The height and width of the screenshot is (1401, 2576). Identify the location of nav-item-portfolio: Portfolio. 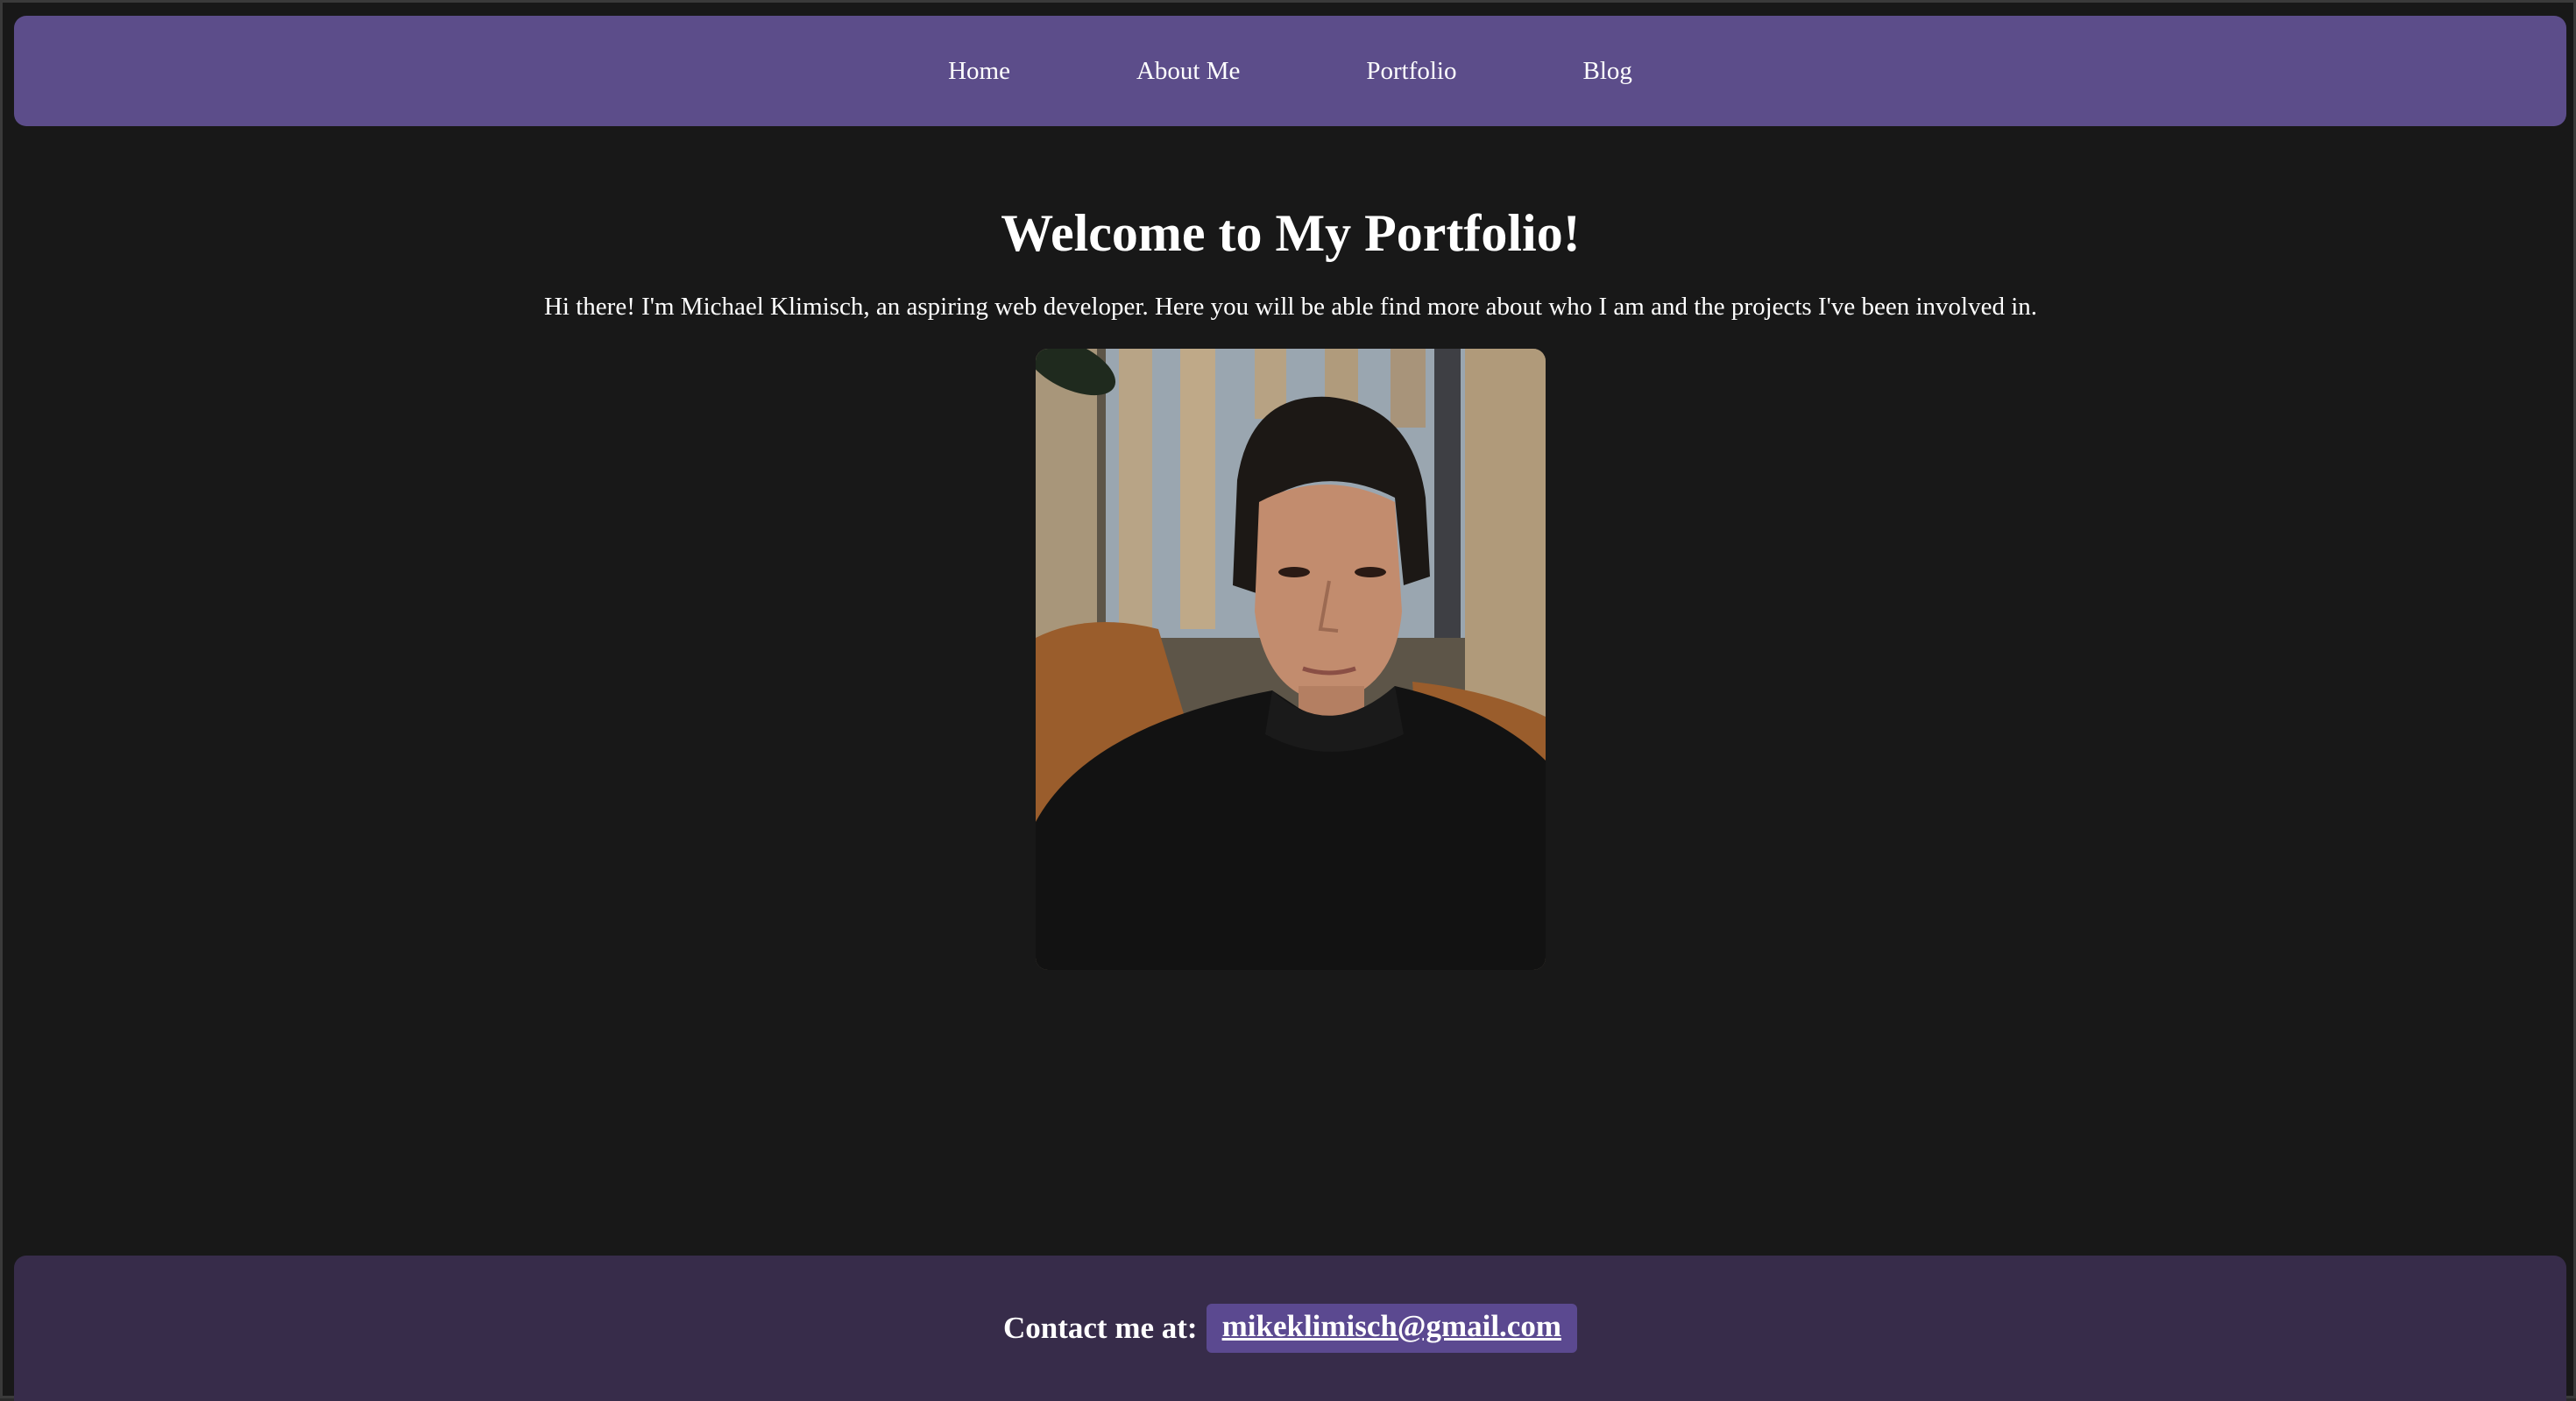
(1411, 71).